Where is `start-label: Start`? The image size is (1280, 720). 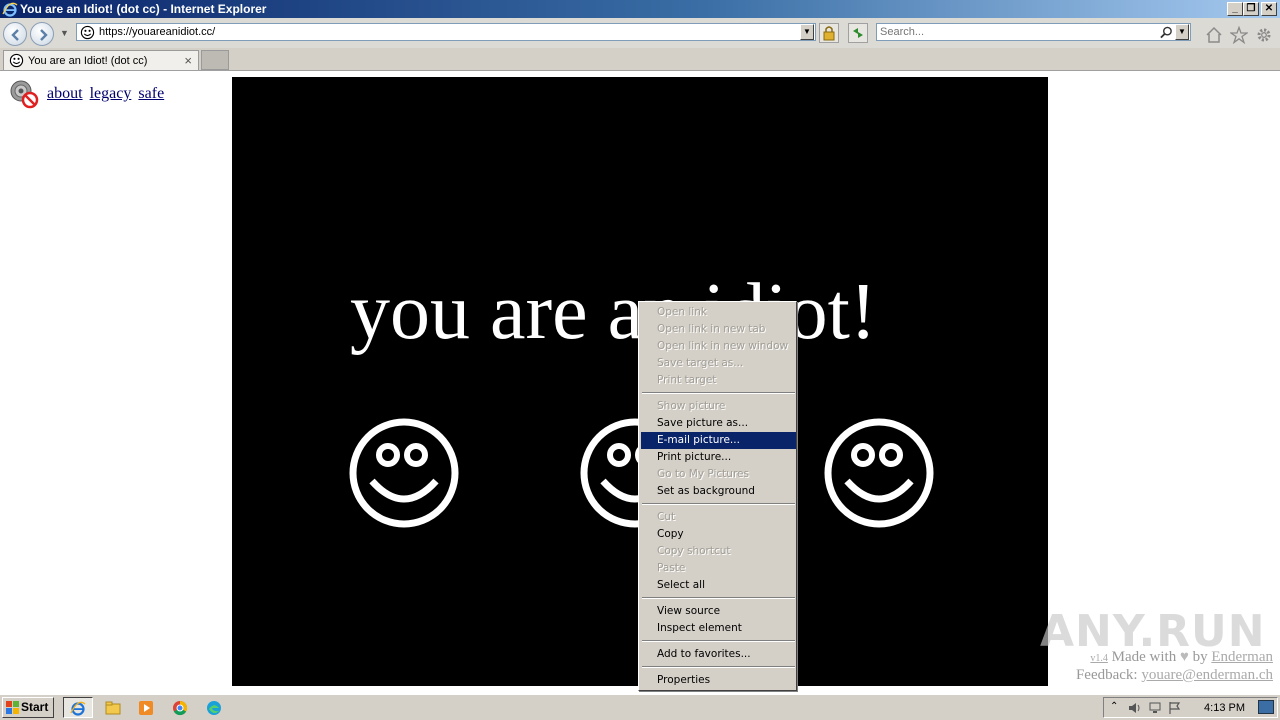
start-label: Start is located at coordinates (35, 707).